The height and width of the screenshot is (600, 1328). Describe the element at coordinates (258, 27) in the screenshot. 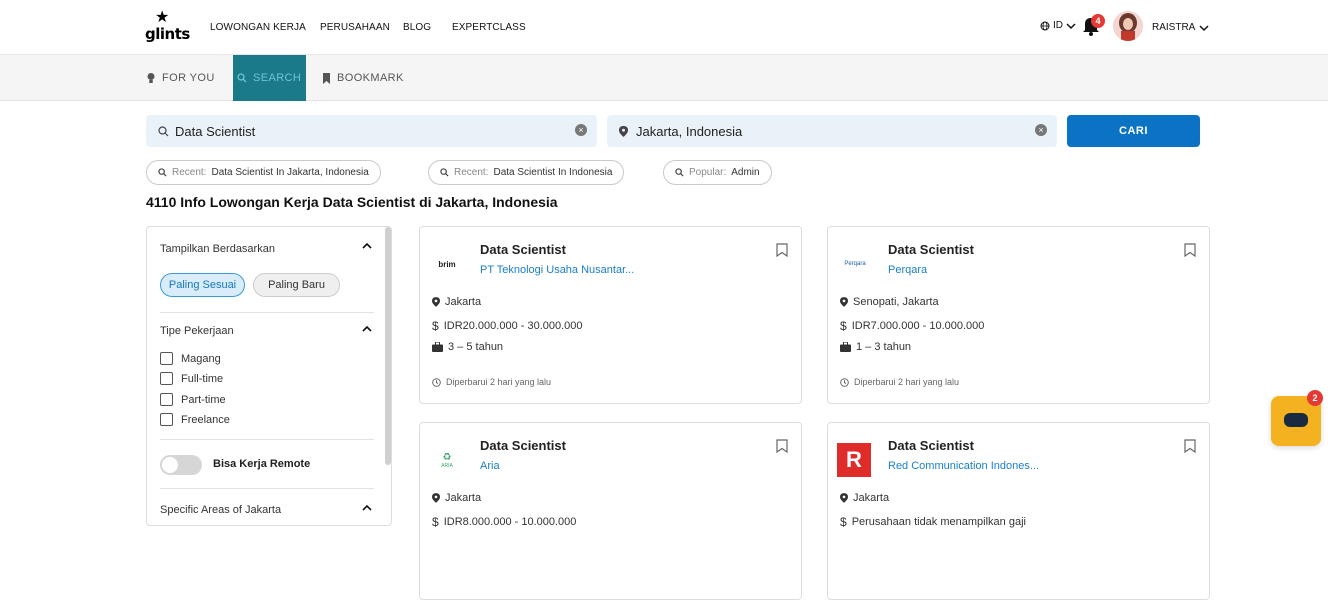

I see `nav-link-lowongan-kerja: LOWONGAN KERJA` at that location.